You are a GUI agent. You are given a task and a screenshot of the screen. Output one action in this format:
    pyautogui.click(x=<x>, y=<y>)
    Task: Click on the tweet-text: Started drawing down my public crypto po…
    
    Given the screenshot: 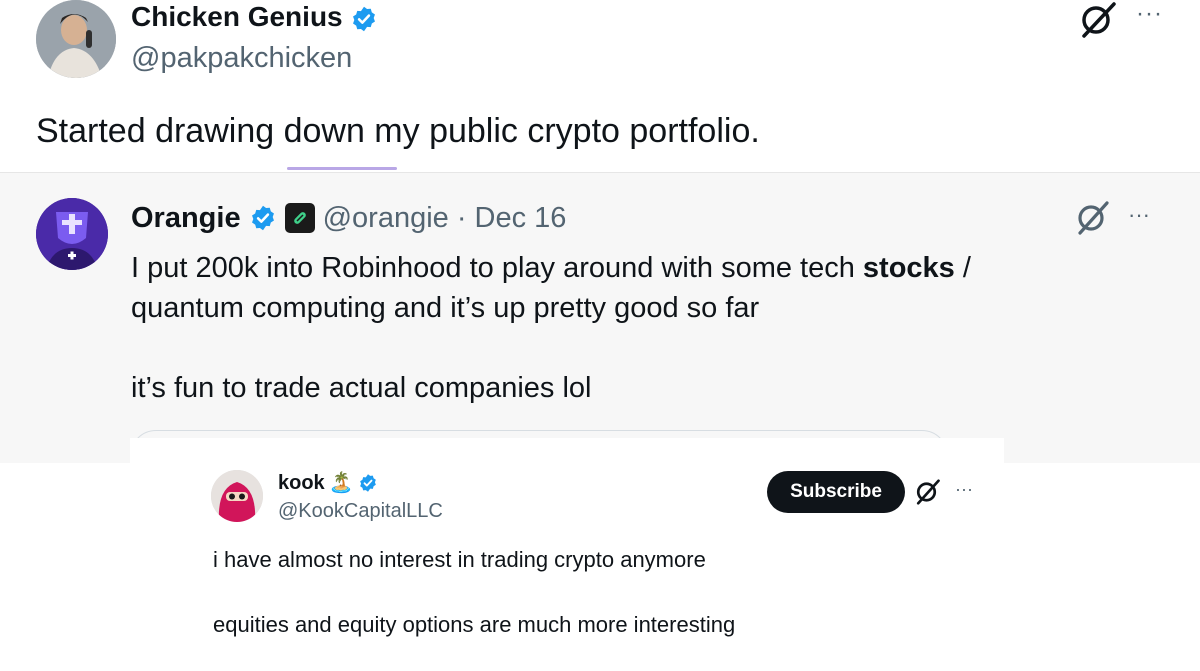 What is the action you would take?
    pyautogui.click(x=398, y=131)
    